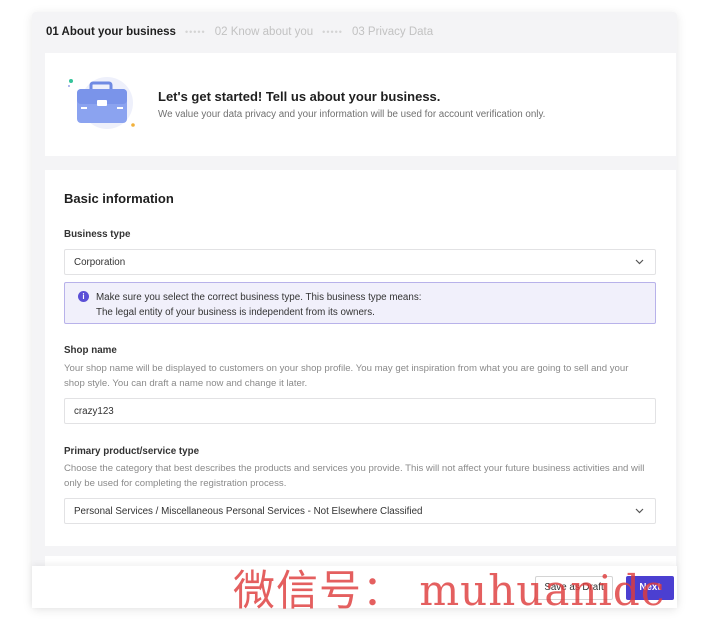  What do you see at coordinates (132, 451) in the screenshot?
I see `primary-type-label: Primary product/service type` at bounding box center [132, 451].